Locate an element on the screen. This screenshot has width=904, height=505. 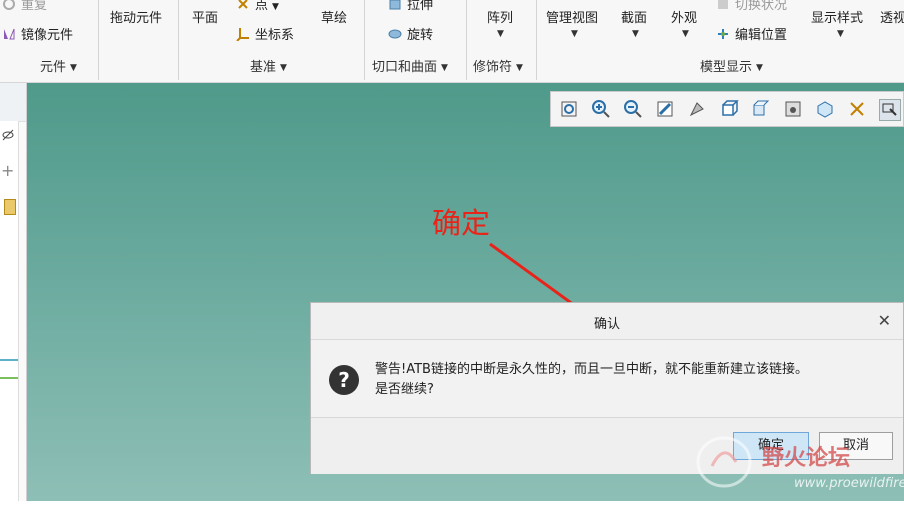
revolve-label: 旋转 is located at coordinates (420, 35).